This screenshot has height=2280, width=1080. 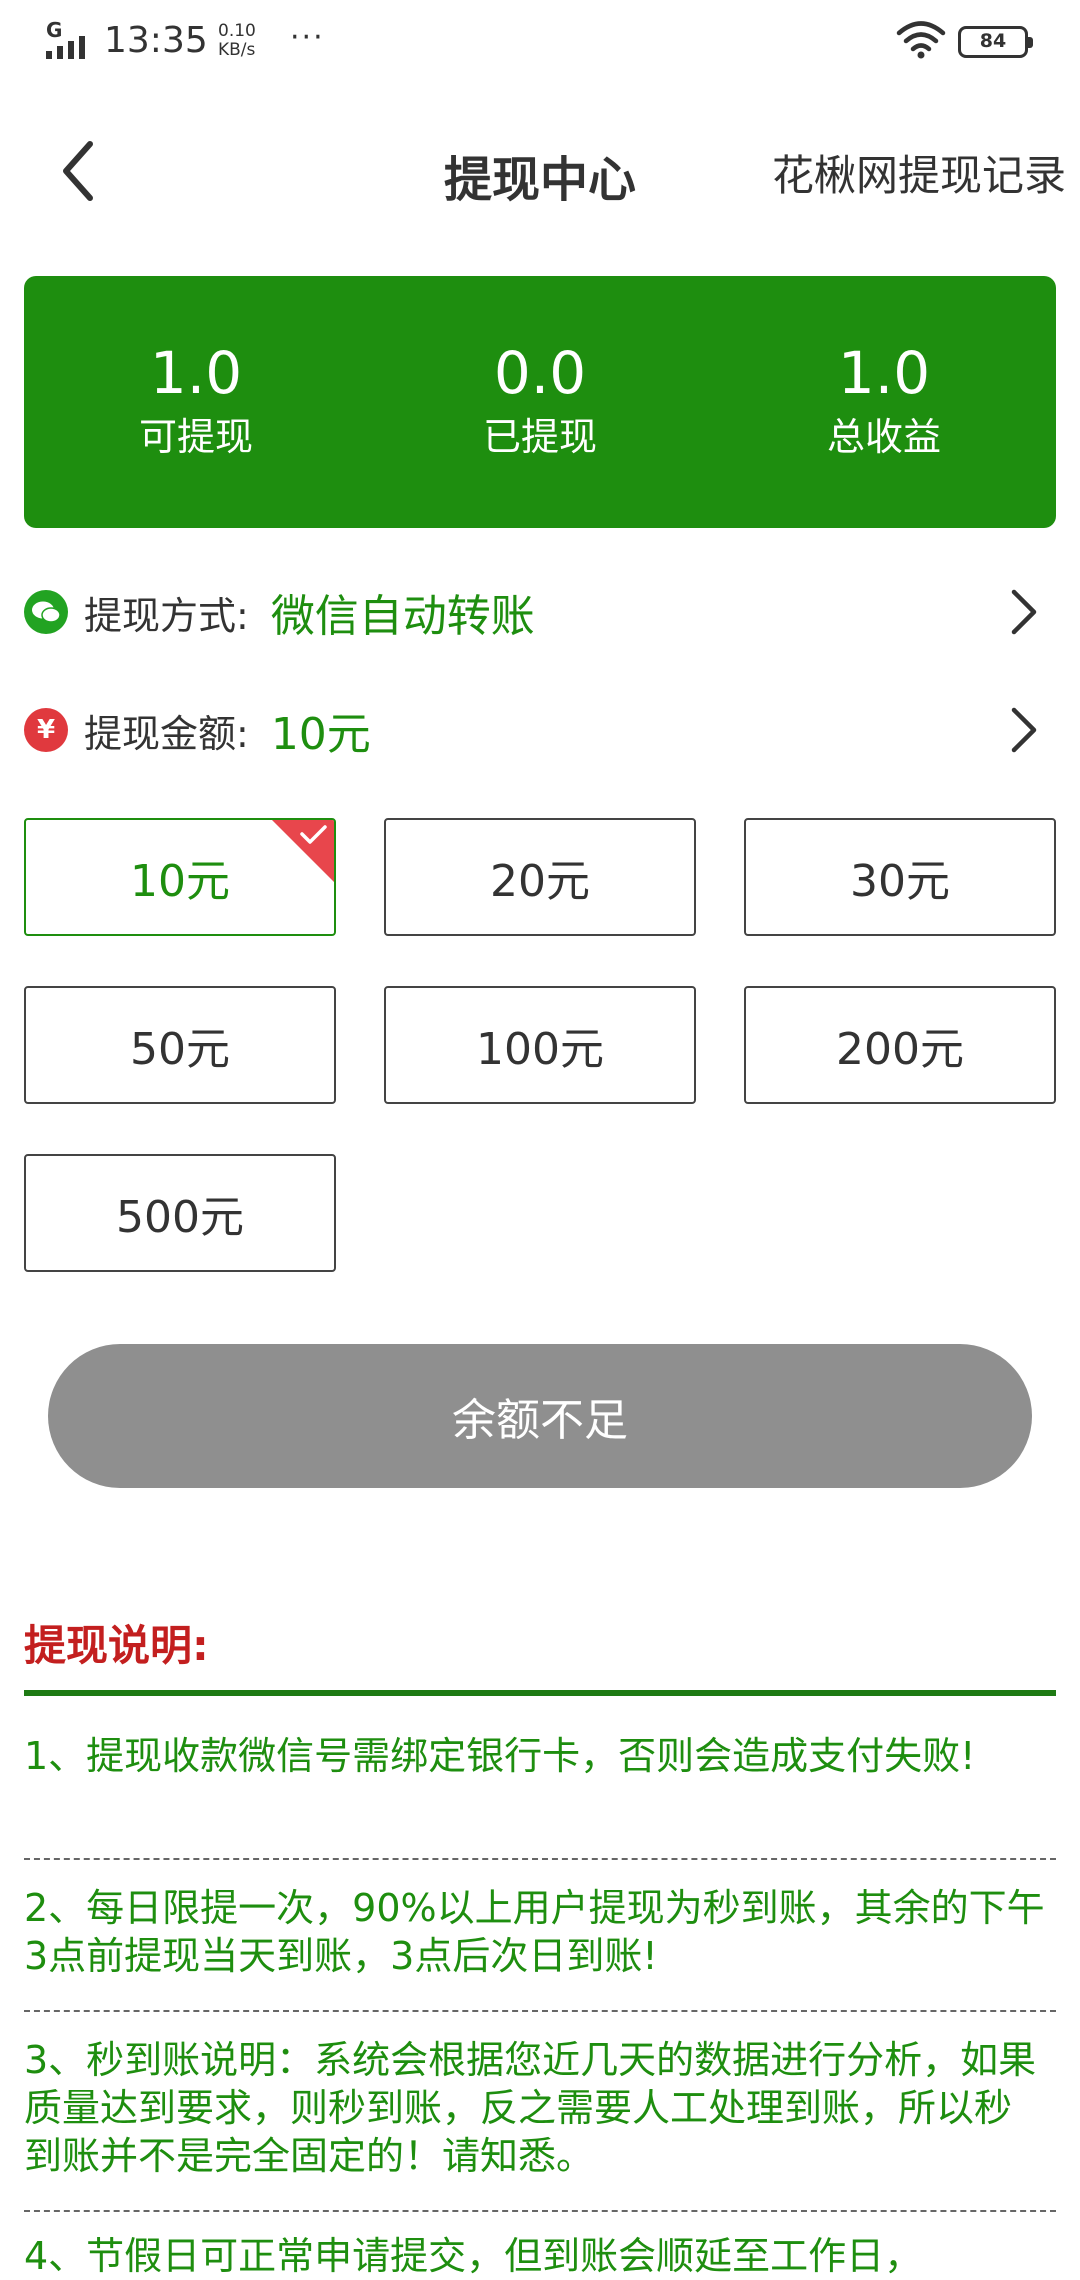 What do you see at coordinates (313, 834) in the screenshot?
I see `checkmark-icon` at bounding box center [313, 834].